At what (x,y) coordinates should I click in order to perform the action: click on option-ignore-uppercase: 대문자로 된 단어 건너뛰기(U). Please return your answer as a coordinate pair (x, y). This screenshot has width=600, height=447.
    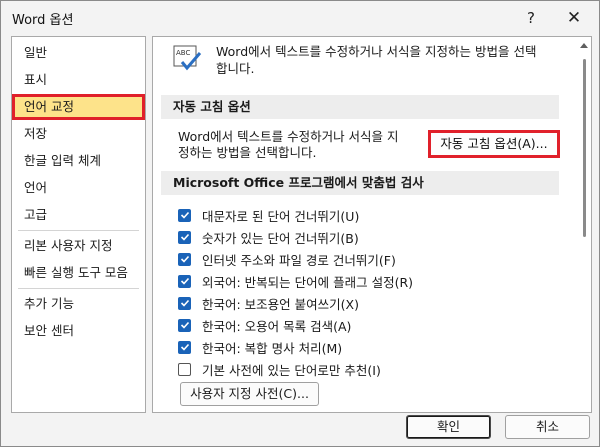
    Looking at the image, I should click on (268, 215).